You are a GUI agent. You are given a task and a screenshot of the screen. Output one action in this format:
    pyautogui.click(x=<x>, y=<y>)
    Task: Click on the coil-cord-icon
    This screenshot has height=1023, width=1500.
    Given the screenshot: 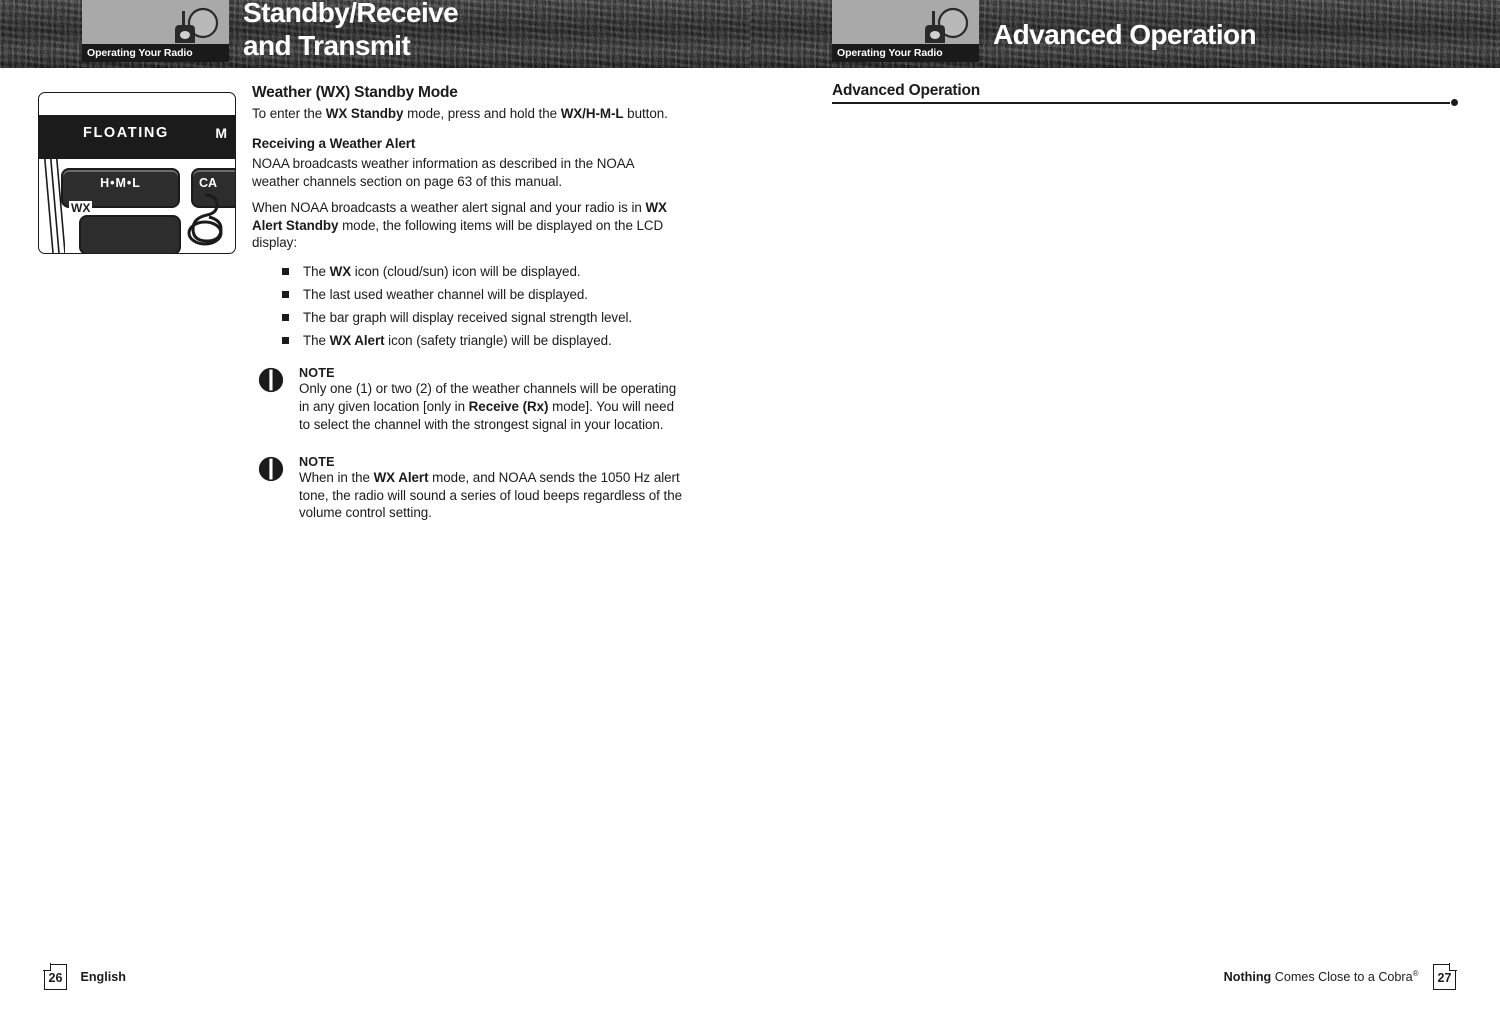 What is the action you would take?
    pyautogui.click(x=205, y=219)
    